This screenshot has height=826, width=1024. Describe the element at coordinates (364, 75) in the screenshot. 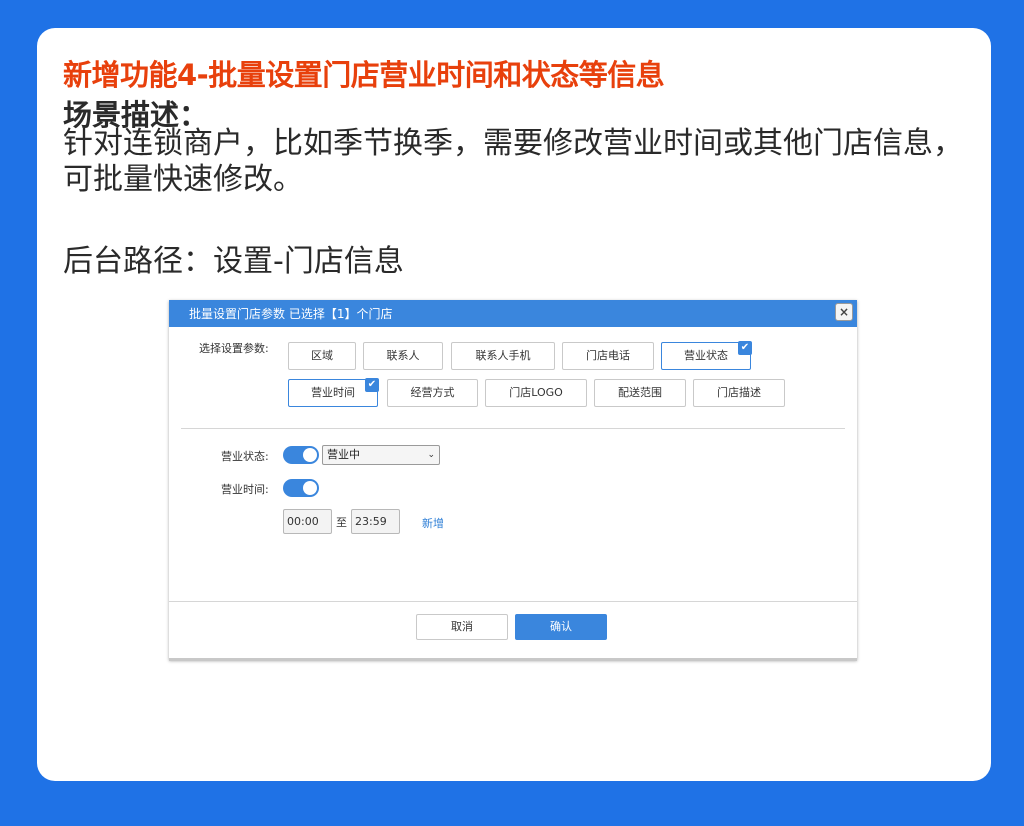

I see `slide-title: 新增功能4-批量设置门店营业时间和状态等信息` at that location.